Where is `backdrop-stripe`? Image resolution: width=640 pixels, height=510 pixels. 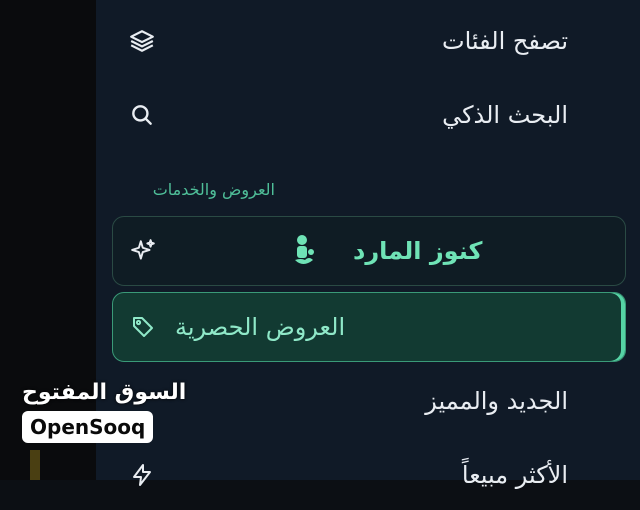 backdrop-stripe is located at coordinates (35, 465).